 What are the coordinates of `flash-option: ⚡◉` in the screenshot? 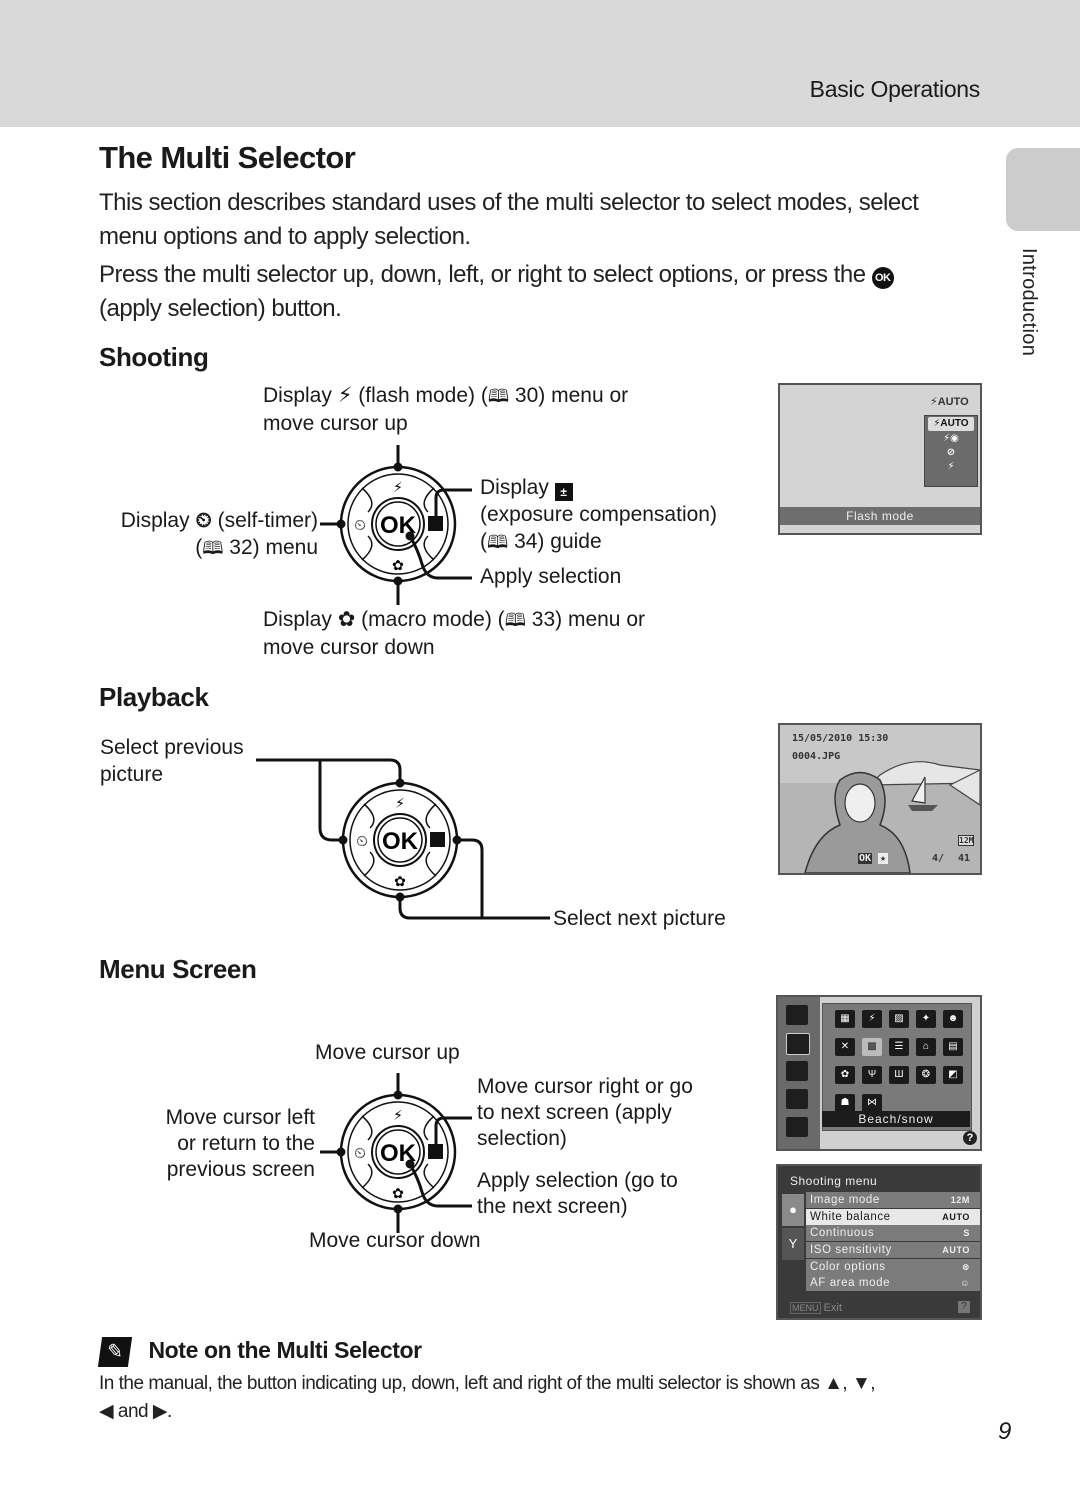 It's located at (951, 439).